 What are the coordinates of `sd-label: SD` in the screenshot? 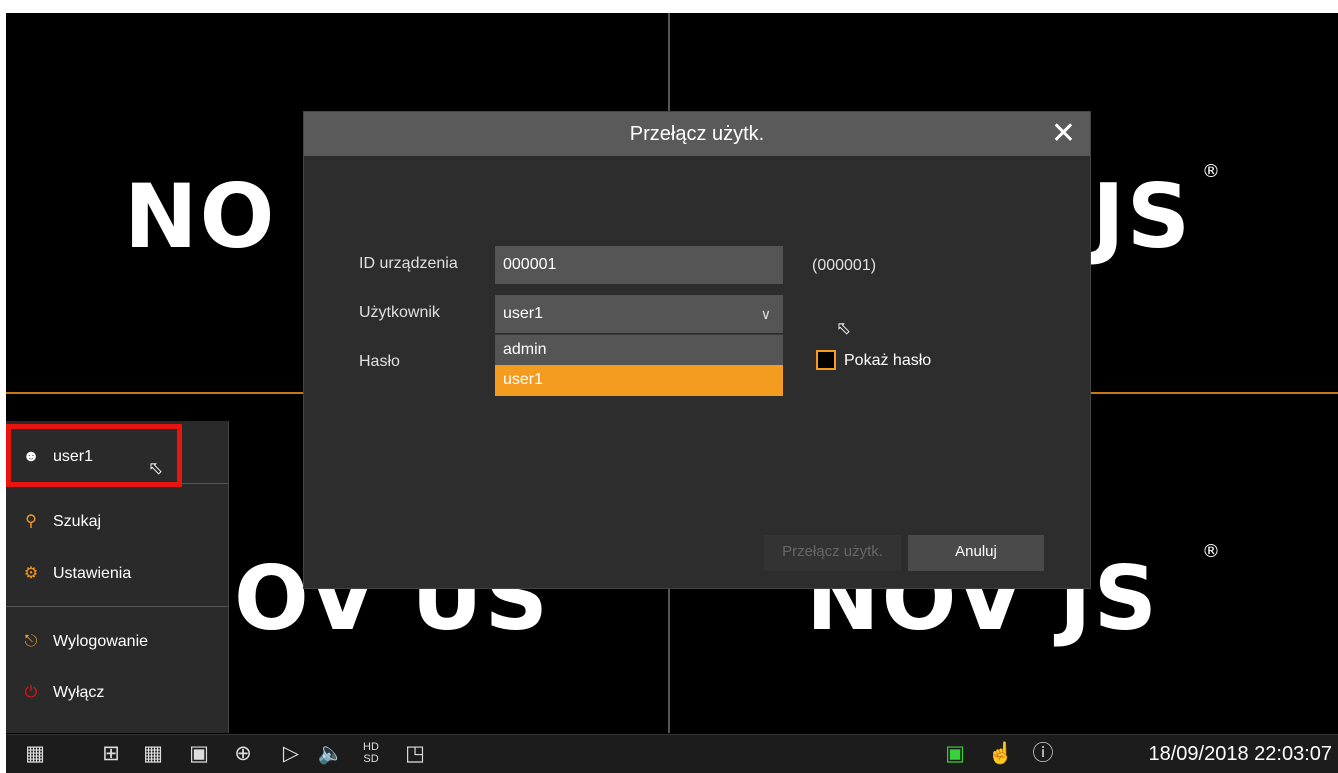 It's located at (371, 759).